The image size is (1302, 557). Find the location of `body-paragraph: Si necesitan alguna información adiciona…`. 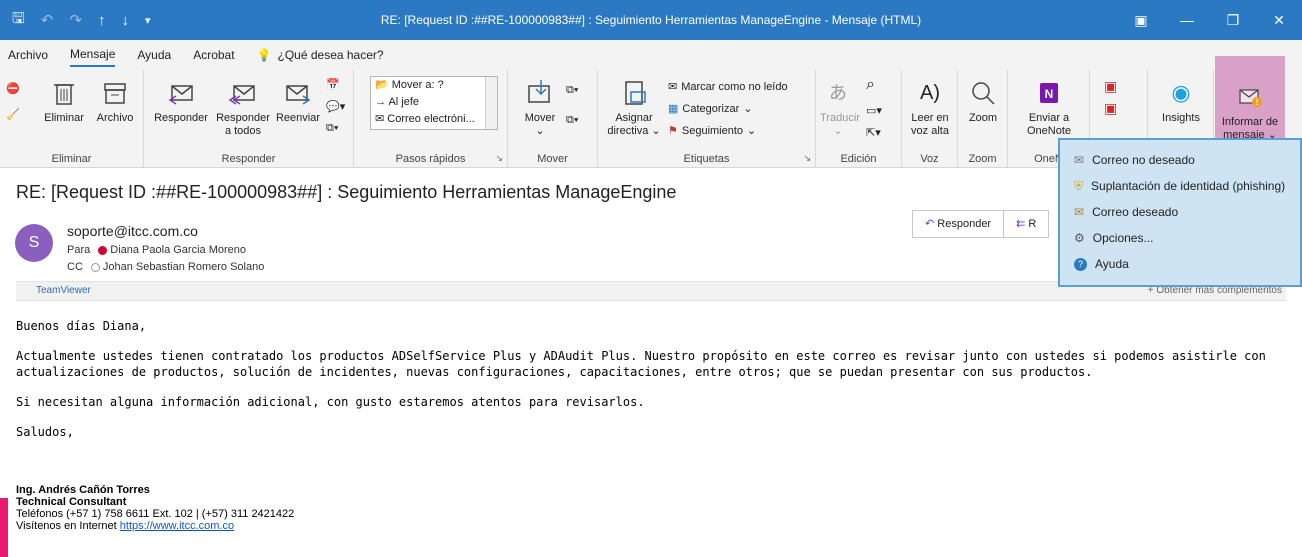

body-paragraph: Si necesitan alguna información adiciona… is located at coordinates (330, 402).